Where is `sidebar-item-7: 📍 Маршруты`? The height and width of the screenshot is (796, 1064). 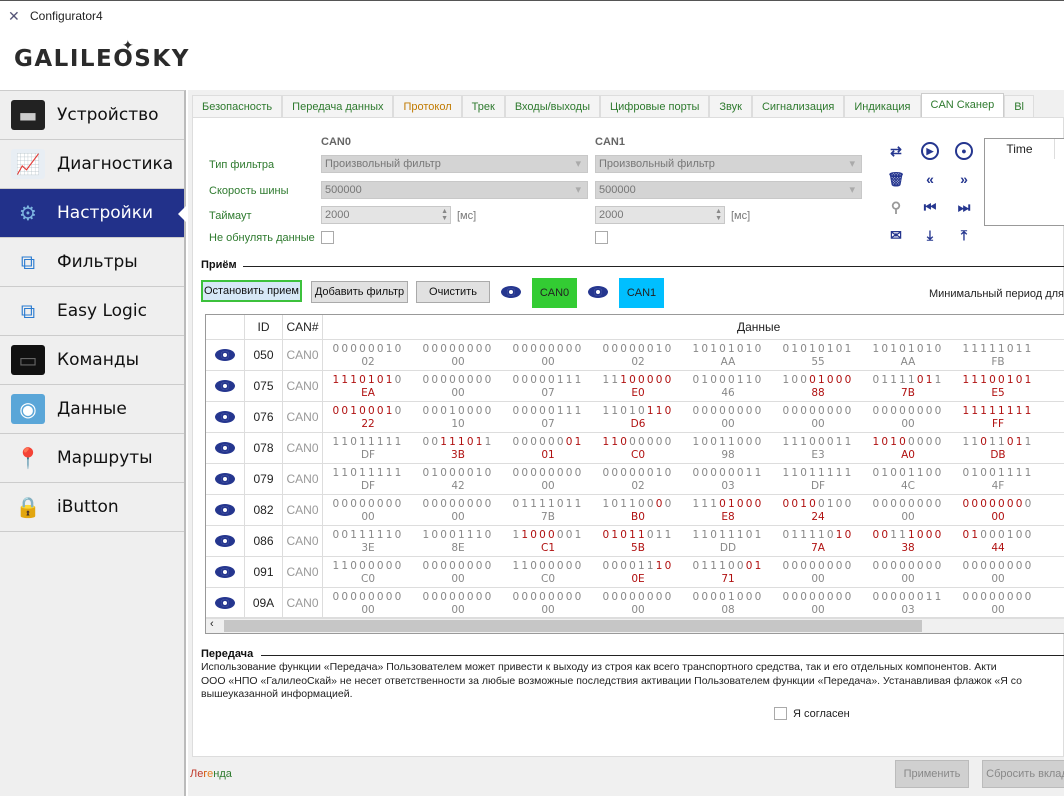
sidebar-item-7: 📍 Маршруты is located at coordinates (92, 458).